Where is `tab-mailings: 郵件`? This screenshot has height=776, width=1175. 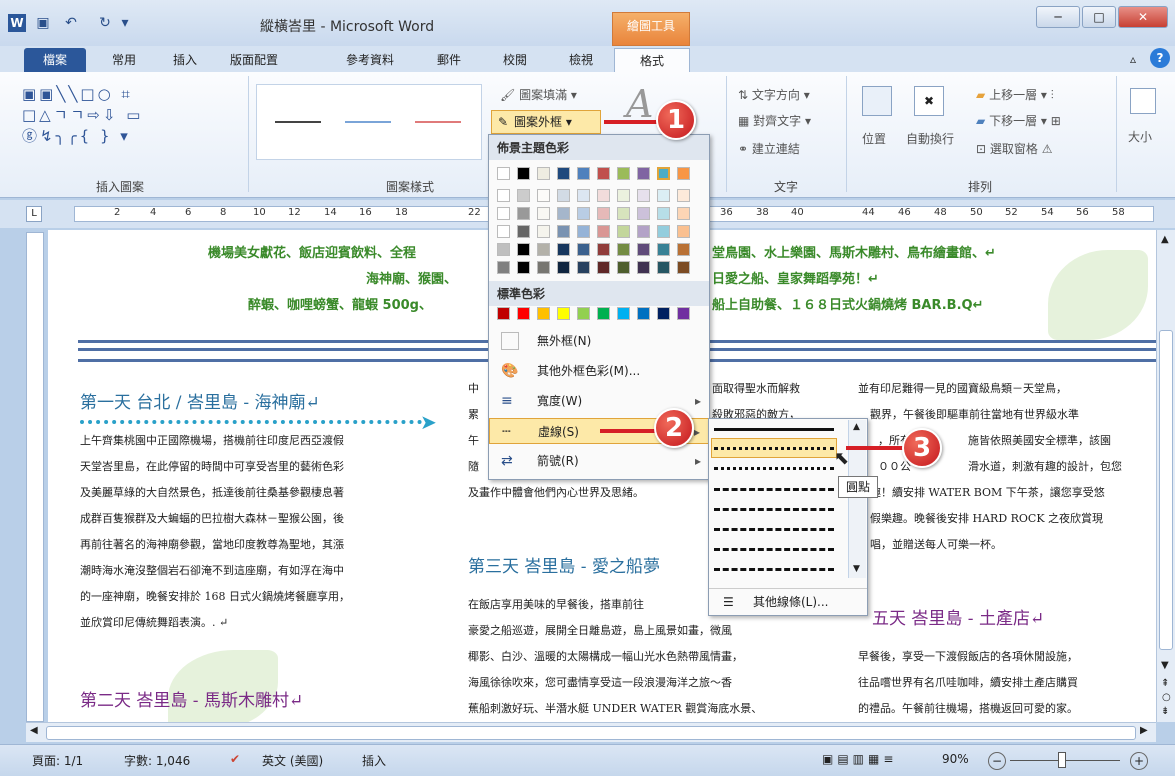
tab-mailings: 郵件 is located at coordinates (449, 60).